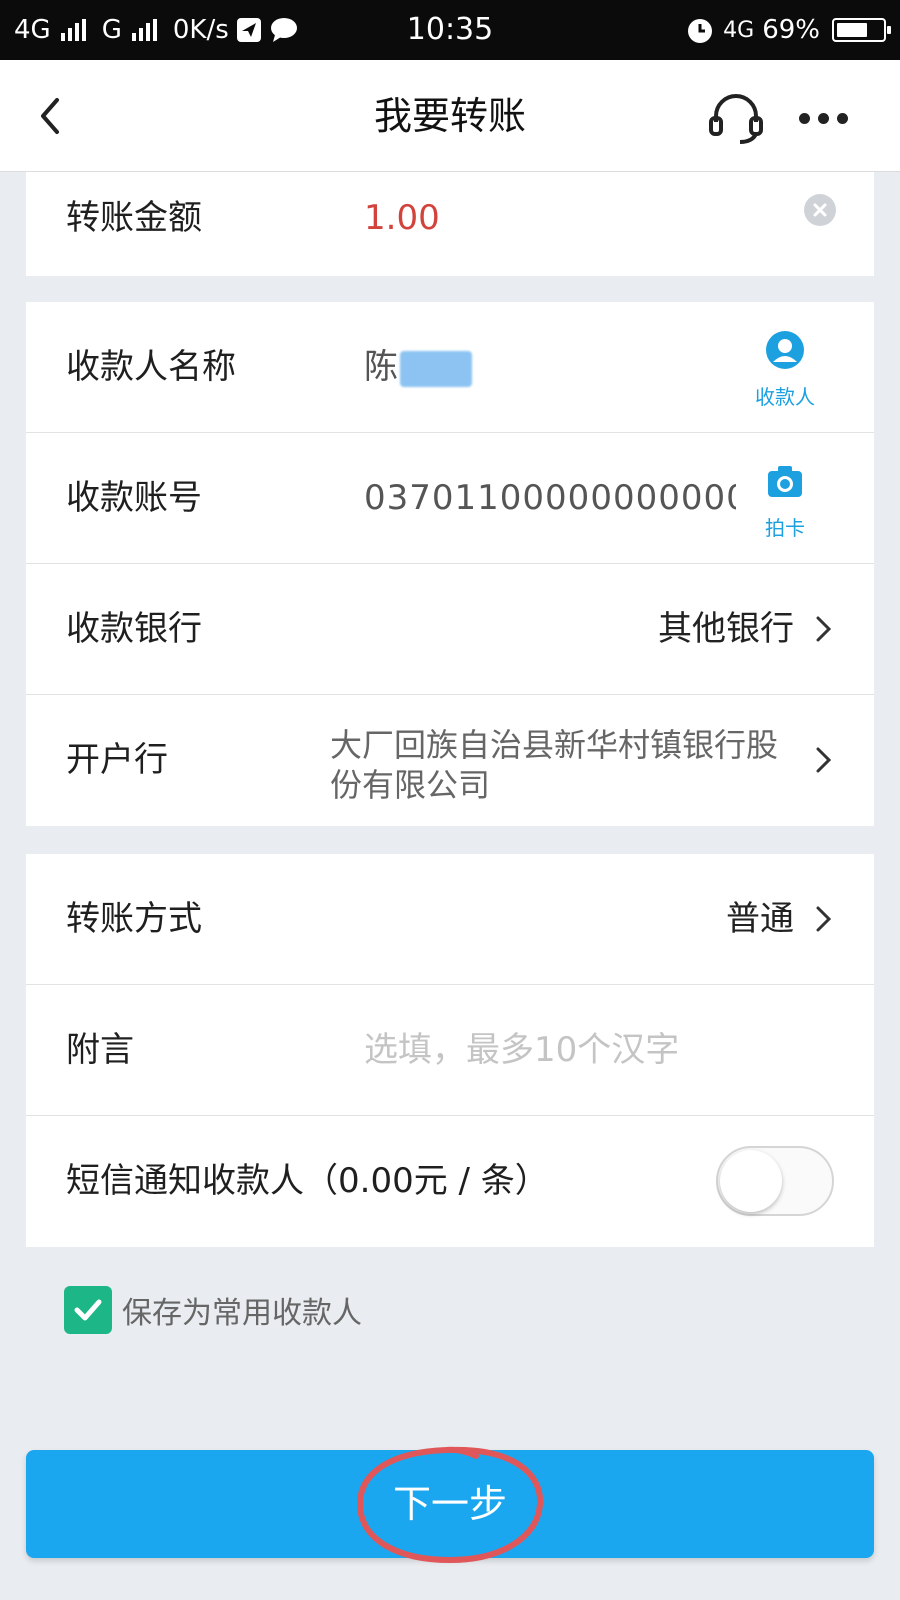  I want to click on amount-card: 转账金额 1.00, so click(450, 224).